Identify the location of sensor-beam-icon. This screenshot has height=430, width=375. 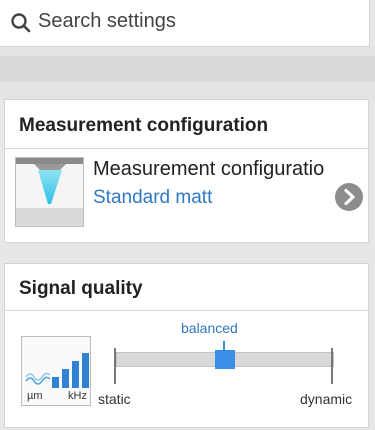
(49, 192).